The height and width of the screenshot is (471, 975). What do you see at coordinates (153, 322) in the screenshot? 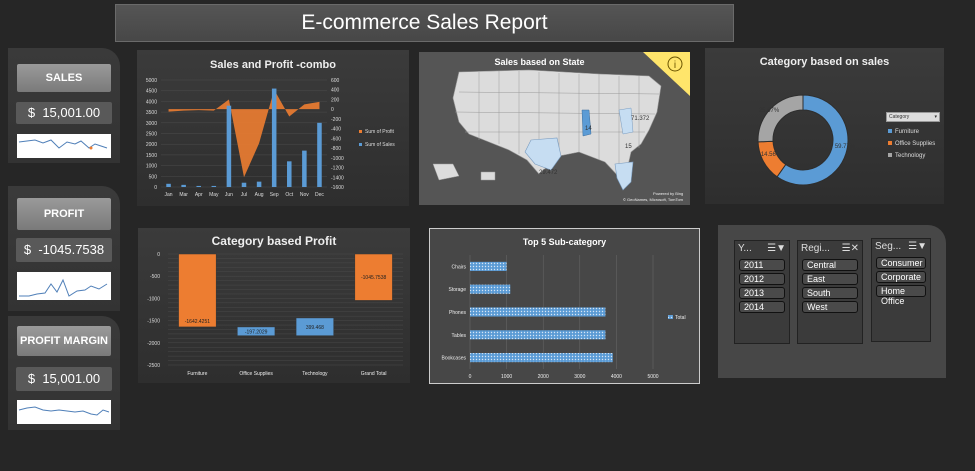
I see `y-tick-label: -1500` at bounding box center [153, 322].